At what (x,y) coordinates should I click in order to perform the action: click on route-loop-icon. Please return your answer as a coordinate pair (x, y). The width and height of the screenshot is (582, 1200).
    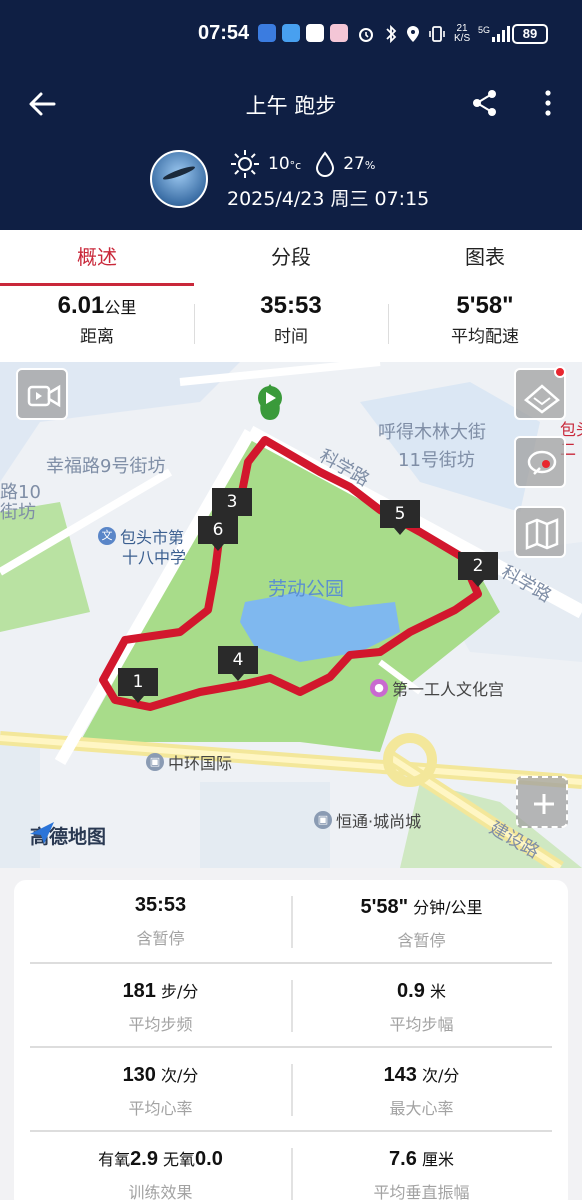
    Looking at the image, I should click on (542, 462).